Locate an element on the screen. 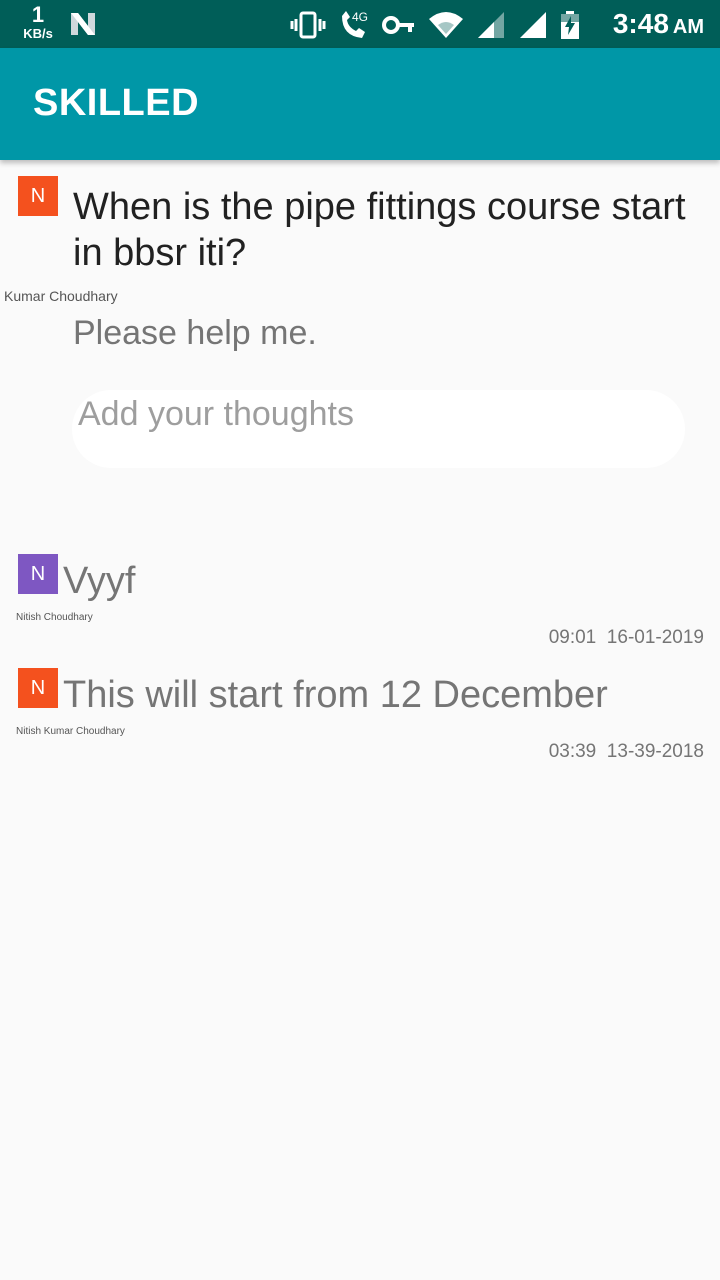 This screenshot has height=1280, width=720. network-speed-unit: KB/s is located at coordinates (38, 33).